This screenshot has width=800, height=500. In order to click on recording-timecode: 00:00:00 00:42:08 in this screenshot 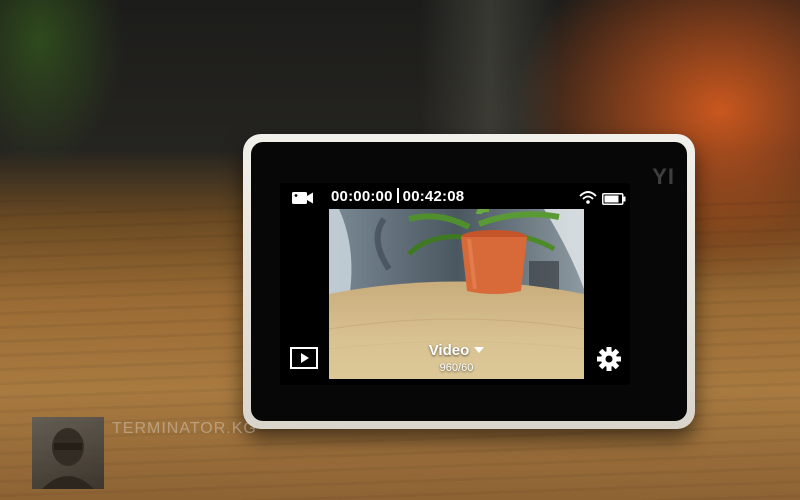, I will do `click(397, 196)`.